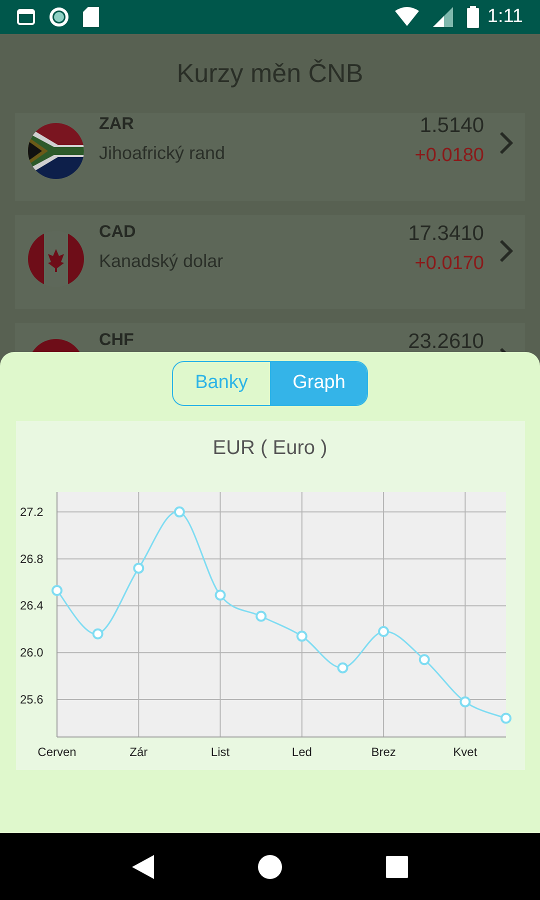 The image size is (540, 900). I want to click on sd-card-icon, so click(91, 17).